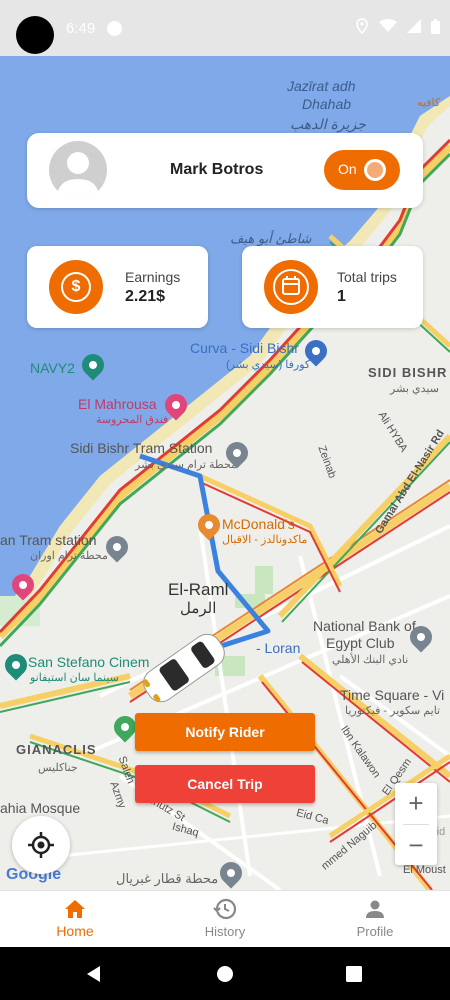 This screenshot has height=1000, width=450. What do you see at coordinates (75, 919) in the screenshot?
I see `nav-item-home: Home` at bounding box center [75, 919].